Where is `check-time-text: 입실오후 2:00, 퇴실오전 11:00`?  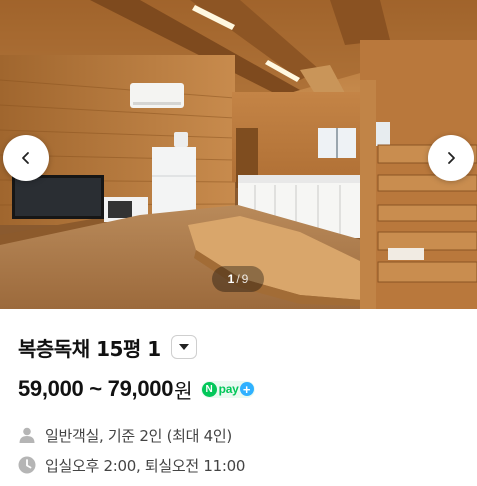
check-time-text: 입실오후 2:00, 퇴실오전 11:00 is located at coordinates (145, 465).